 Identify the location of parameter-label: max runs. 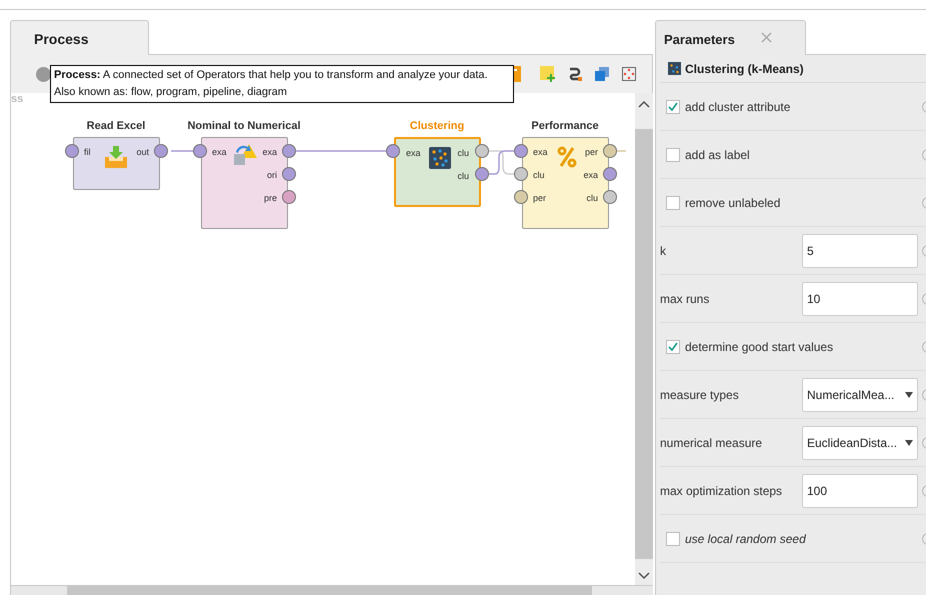
(685, 299).